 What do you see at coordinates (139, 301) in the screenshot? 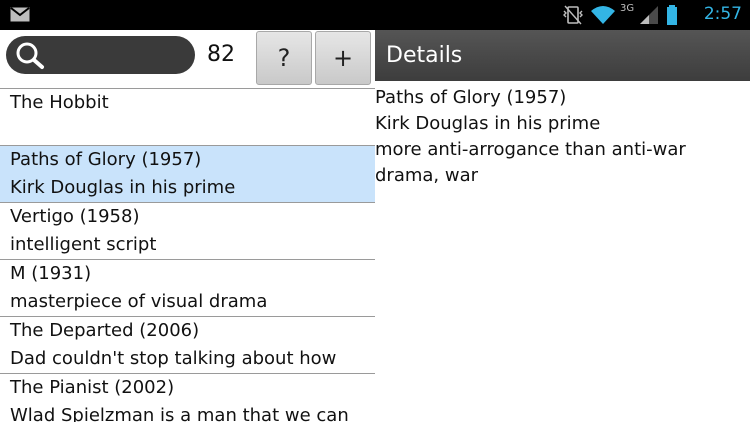
I see `list-item-subtitle: masterpiece of visual drama` at bounding box center [139, 301].